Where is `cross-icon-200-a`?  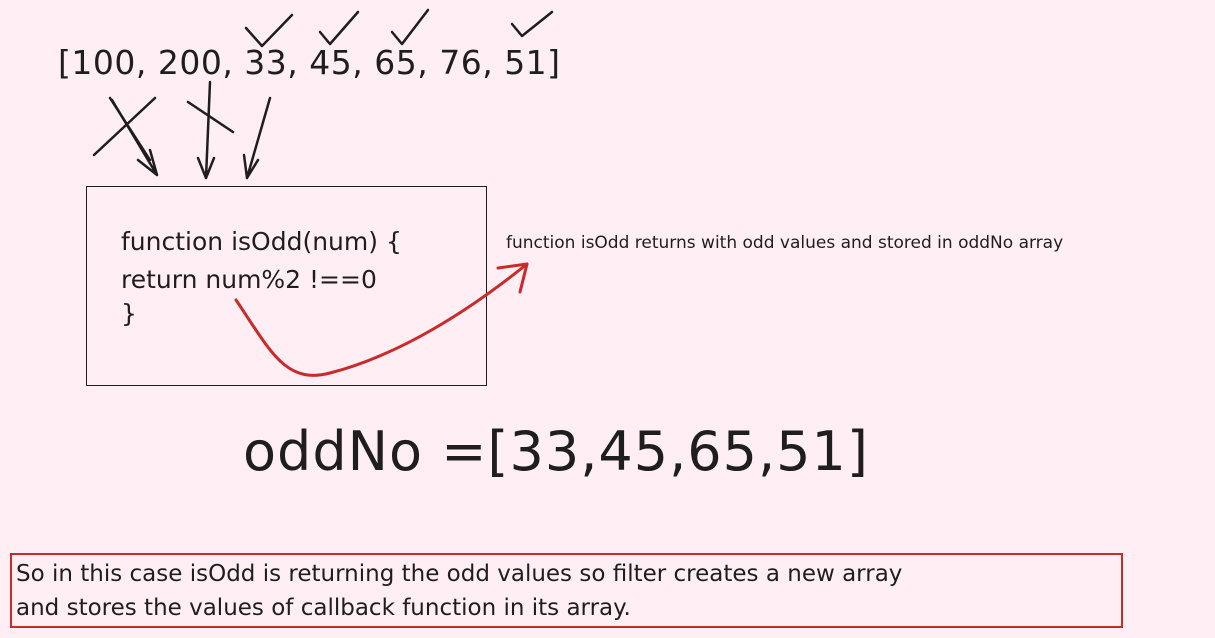 cross-icon-200-a is located at coordinates (210, 117).